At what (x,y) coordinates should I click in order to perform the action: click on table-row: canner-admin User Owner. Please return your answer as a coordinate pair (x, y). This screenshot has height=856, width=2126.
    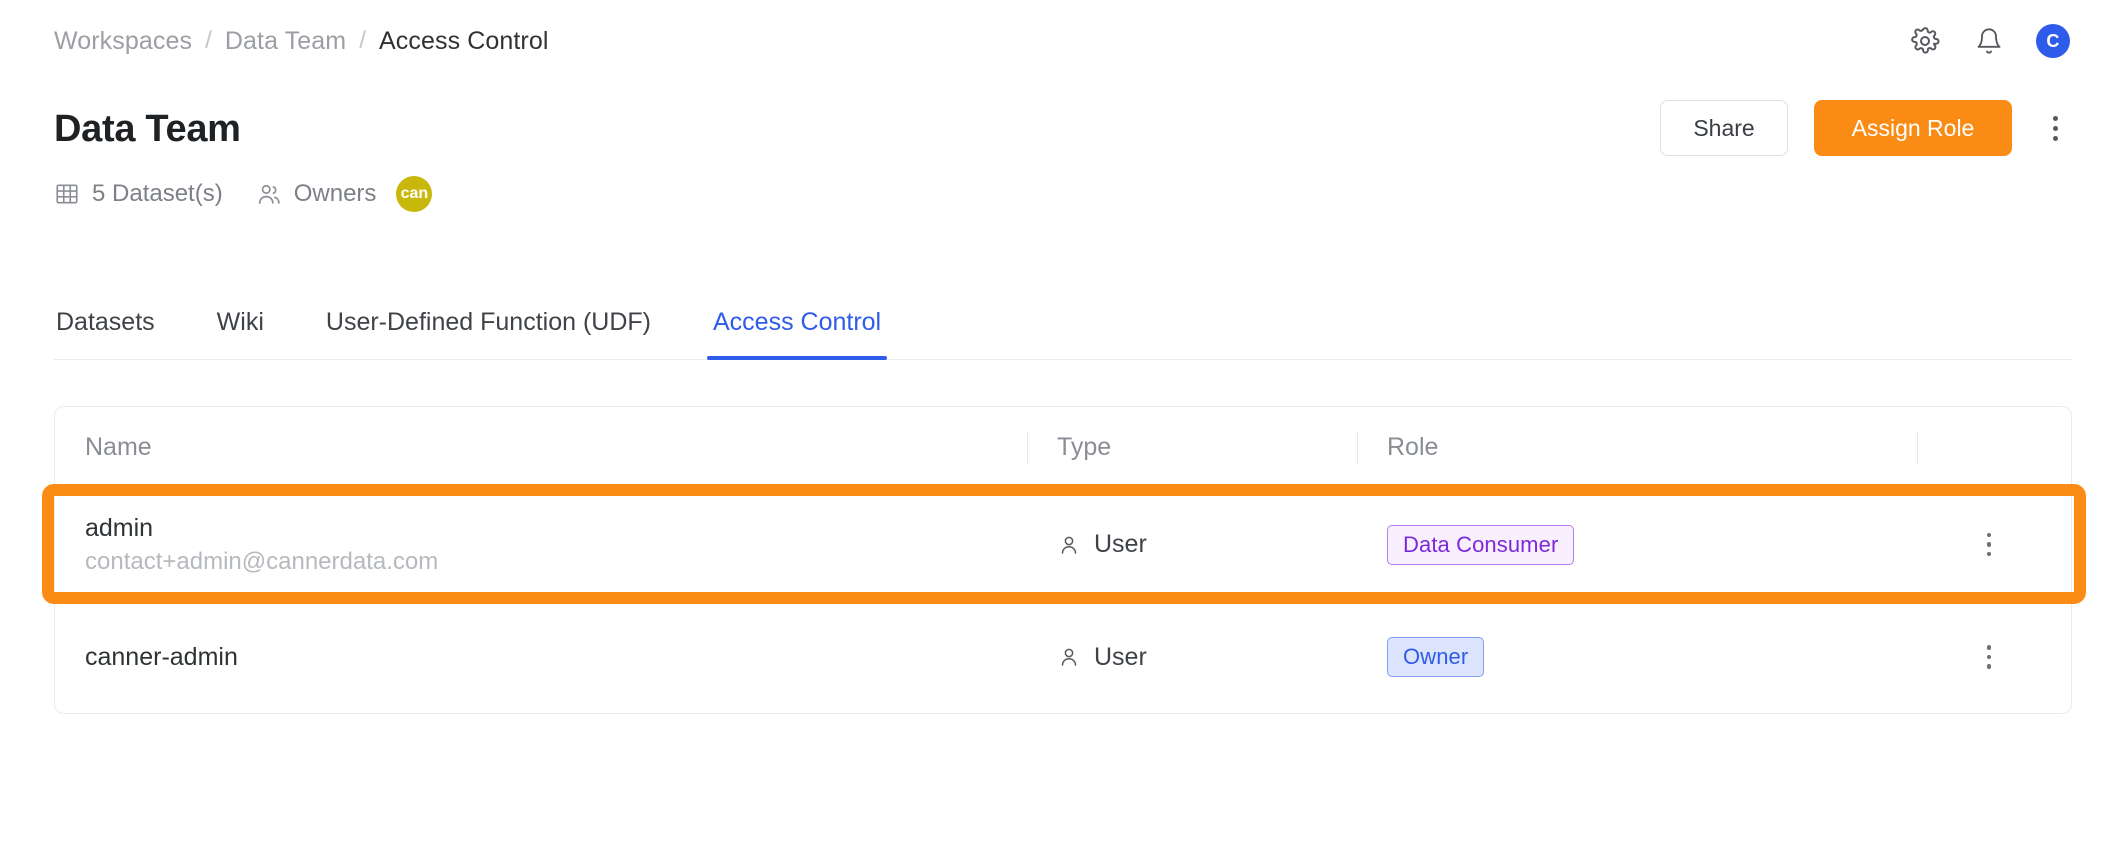
    Looking at the image, I should click on (1063, 657).